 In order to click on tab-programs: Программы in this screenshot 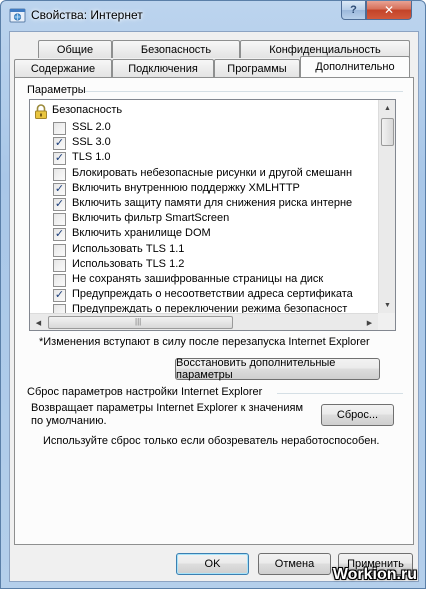, I will do `click(257, 68)`.